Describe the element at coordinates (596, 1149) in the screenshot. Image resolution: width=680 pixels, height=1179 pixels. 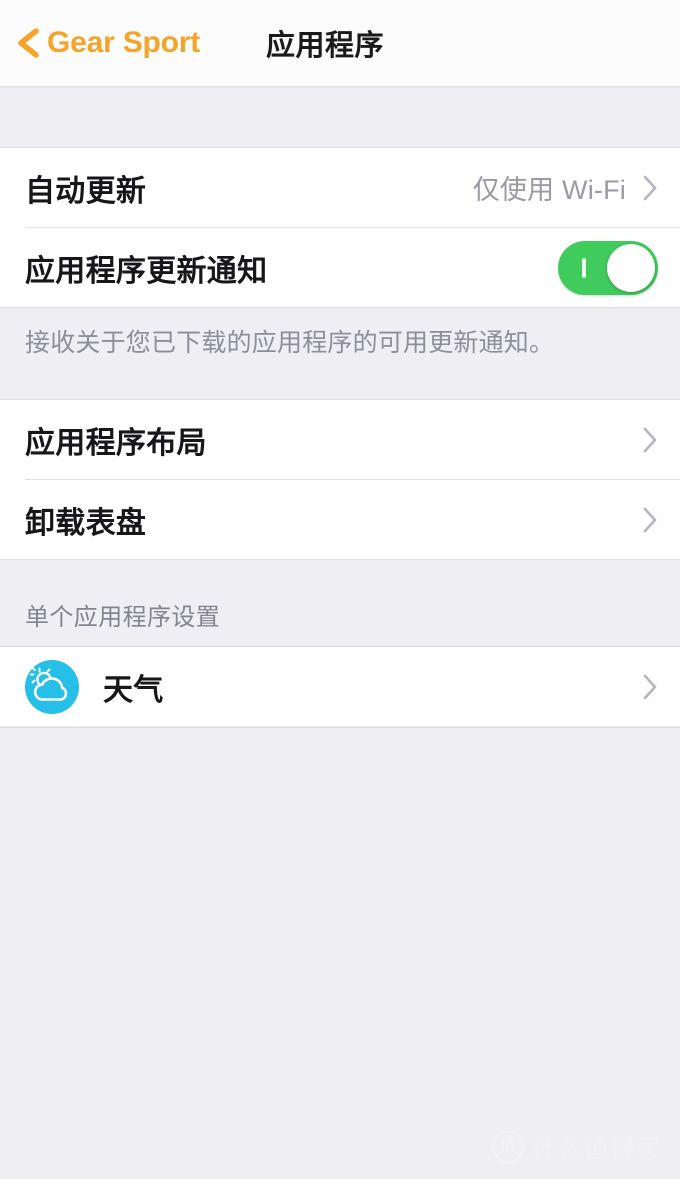
I see `watermark-text: 什么值得买` at that location.